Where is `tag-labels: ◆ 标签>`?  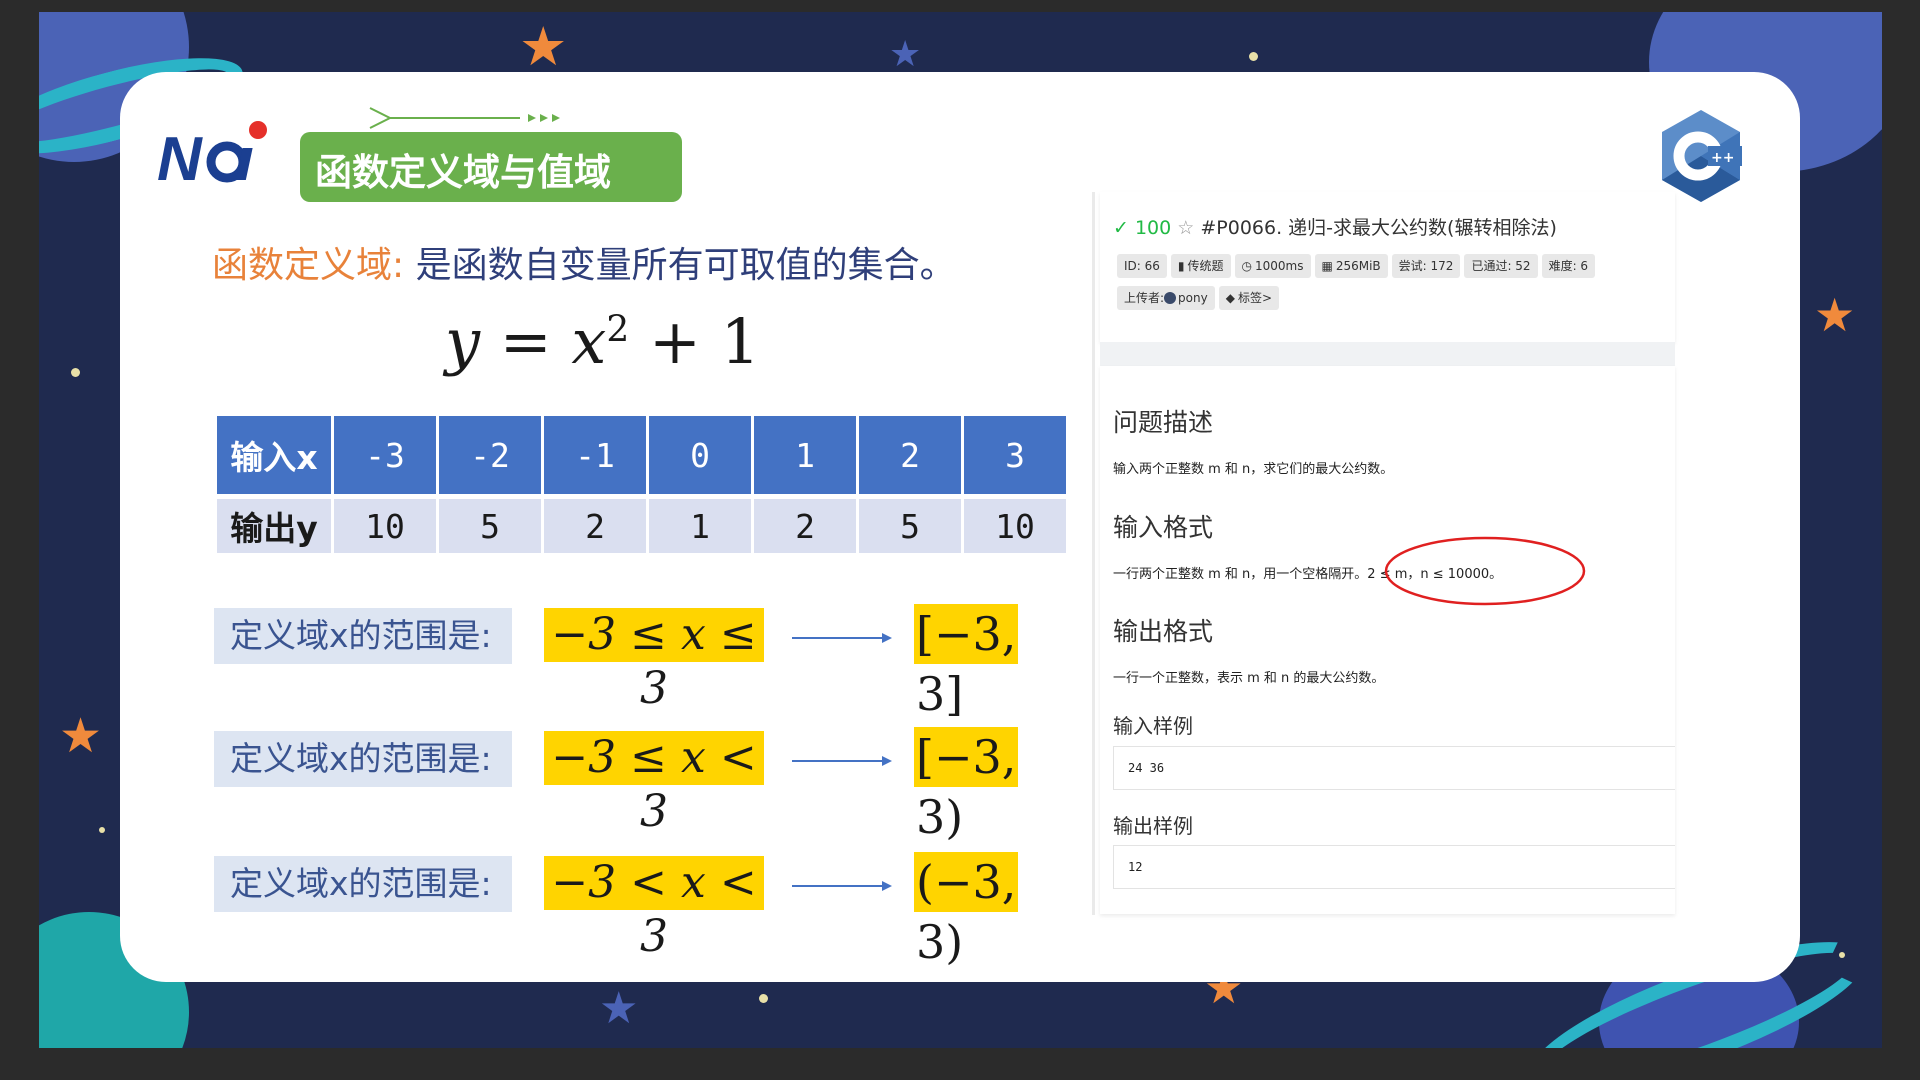 tag-labels: ◆ 标签> is located at coordinates (1249, 298).